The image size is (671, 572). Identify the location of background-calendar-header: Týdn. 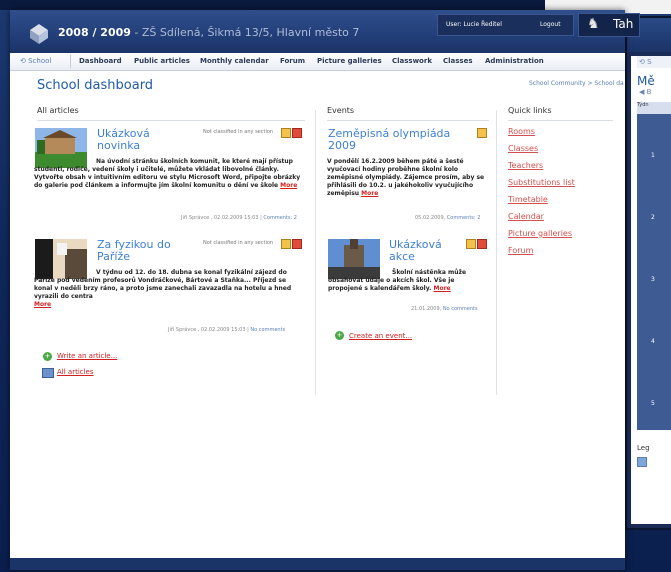
(654, 108).